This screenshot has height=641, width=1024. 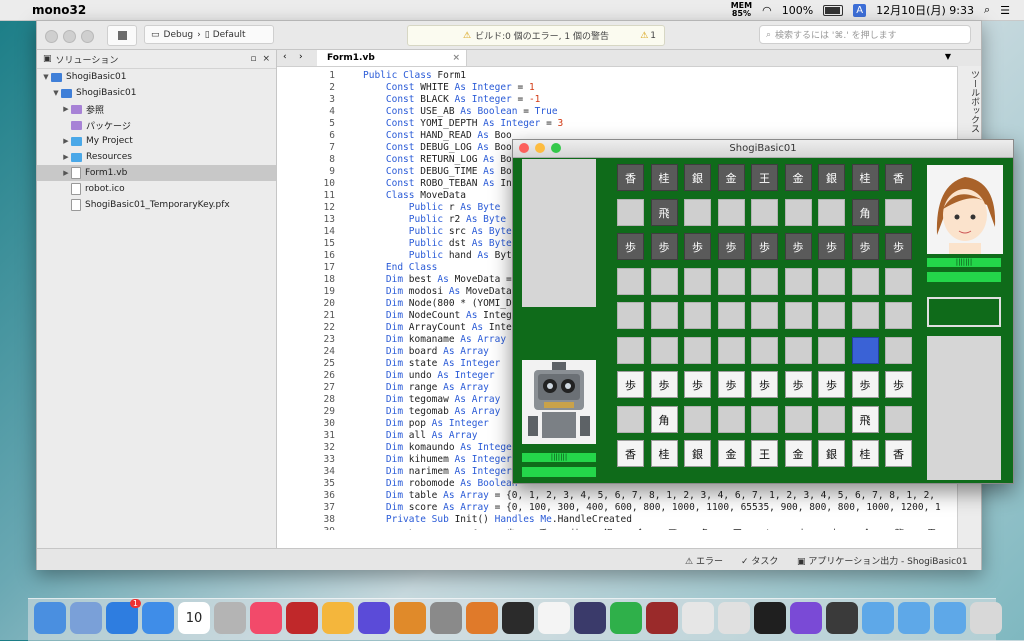 I want to click on finder-icon, so click(x=50, y=618).